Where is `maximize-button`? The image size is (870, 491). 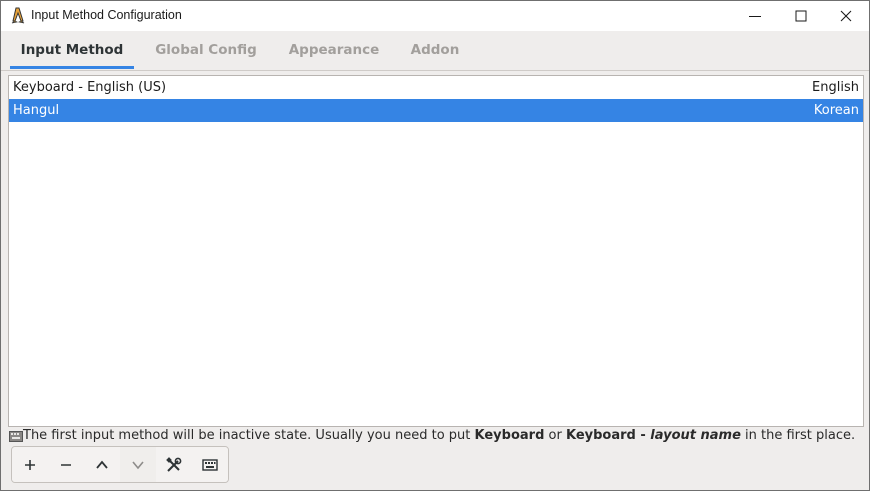
maximize-button is located at coordinates (801, 16).